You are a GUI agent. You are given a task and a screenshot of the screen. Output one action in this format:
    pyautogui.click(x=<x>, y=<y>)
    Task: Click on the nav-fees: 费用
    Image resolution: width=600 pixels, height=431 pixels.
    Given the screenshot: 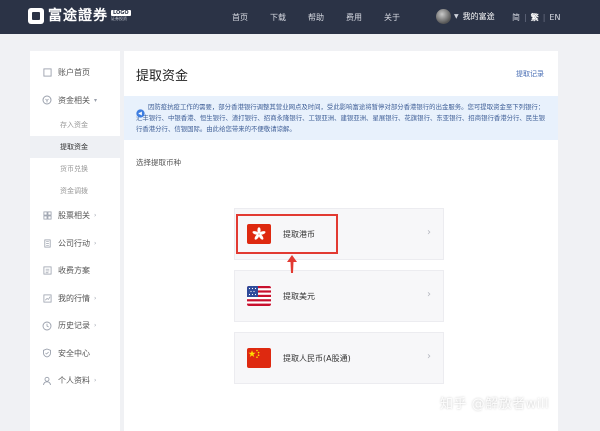 What is the action you would take?
    pyautogui.click(x=354, y=17)
    